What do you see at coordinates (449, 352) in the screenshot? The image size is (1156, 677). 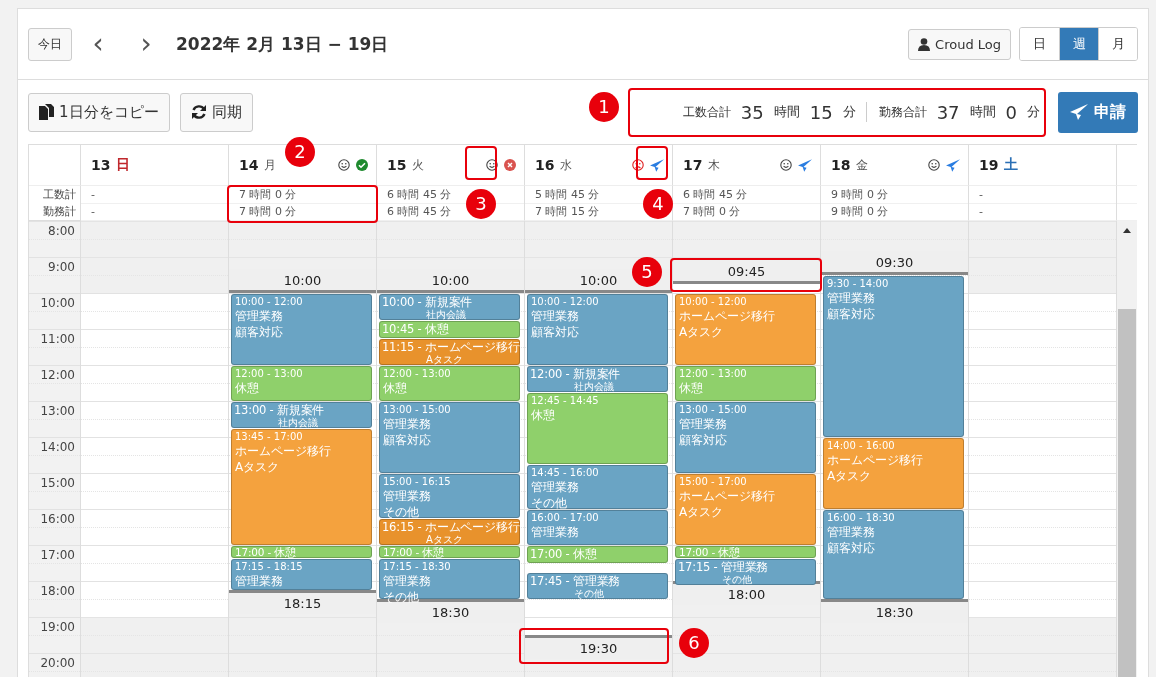 I see `calendar-event: 11:15 - ホームページ移行 Aタスク` at bounding box center [449, 352].